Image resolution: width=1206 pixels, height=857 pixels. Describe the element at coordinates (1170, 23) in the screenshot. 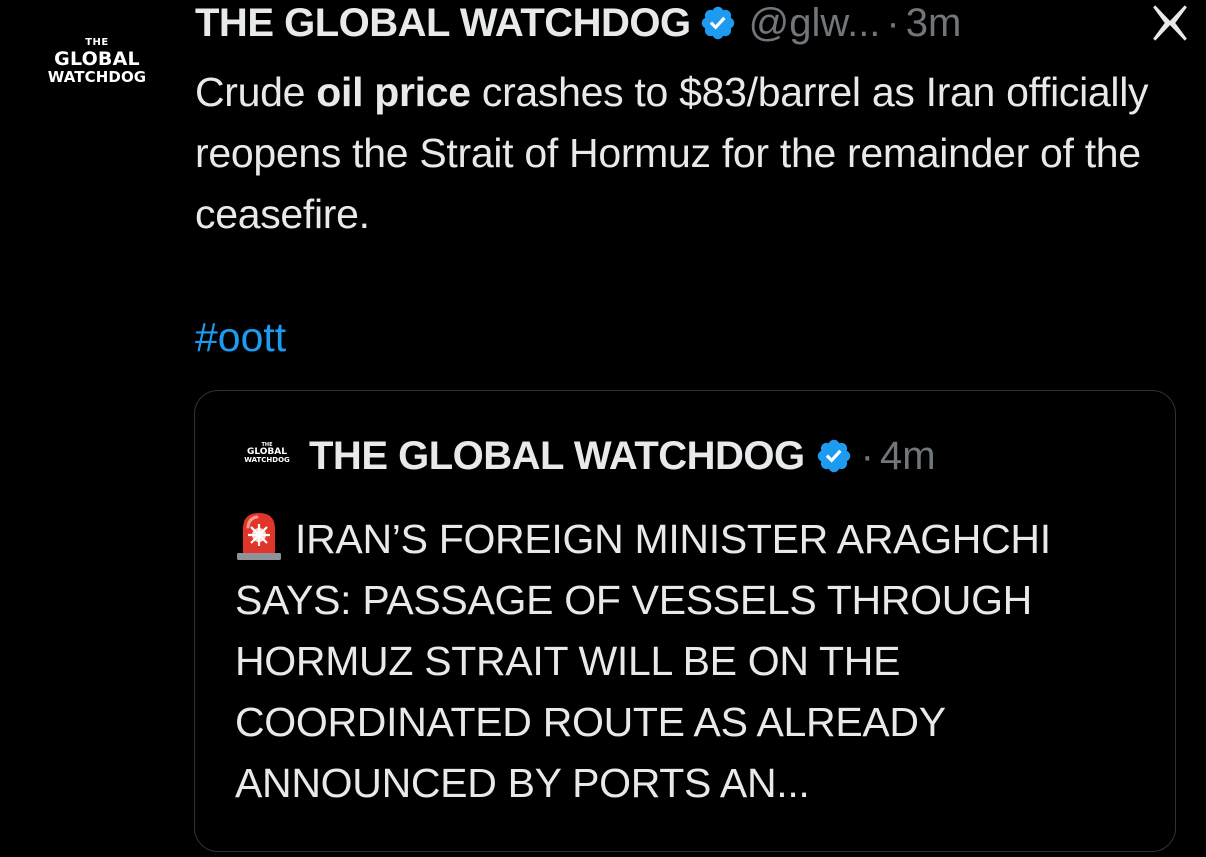

I see `x-logo-icon` at that location.